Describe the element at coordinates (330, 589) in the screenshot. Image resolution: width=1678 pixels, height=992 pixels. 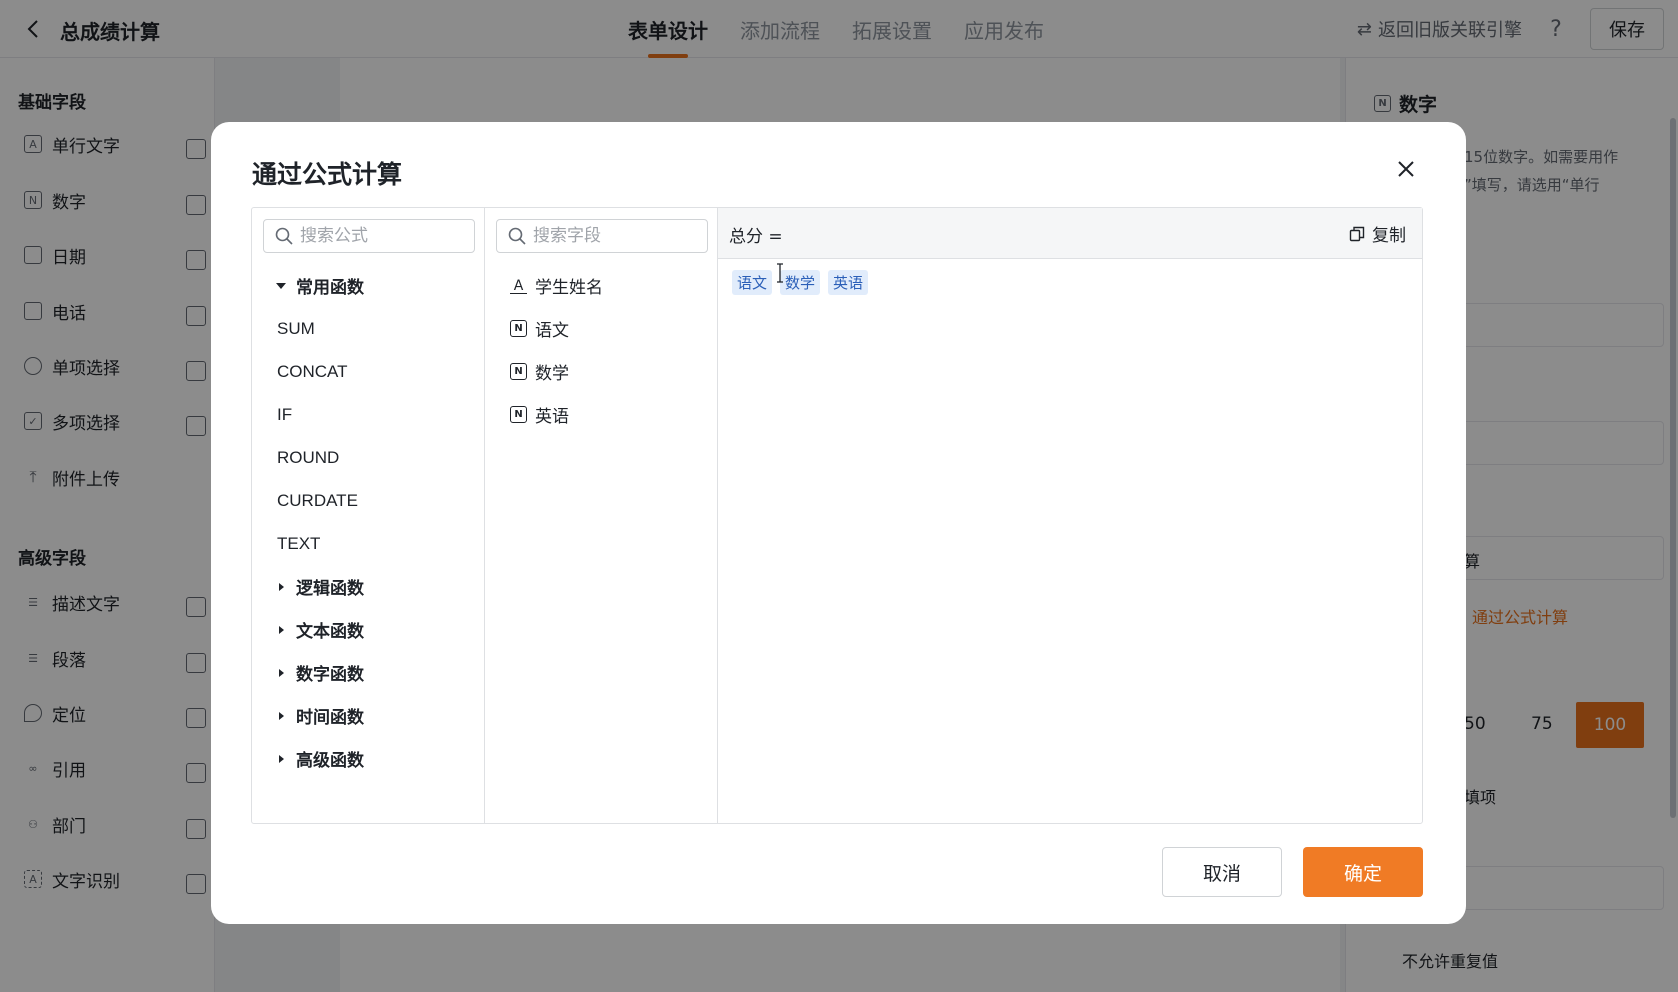
I see `function-group-label: 逻辑函数` at that location.